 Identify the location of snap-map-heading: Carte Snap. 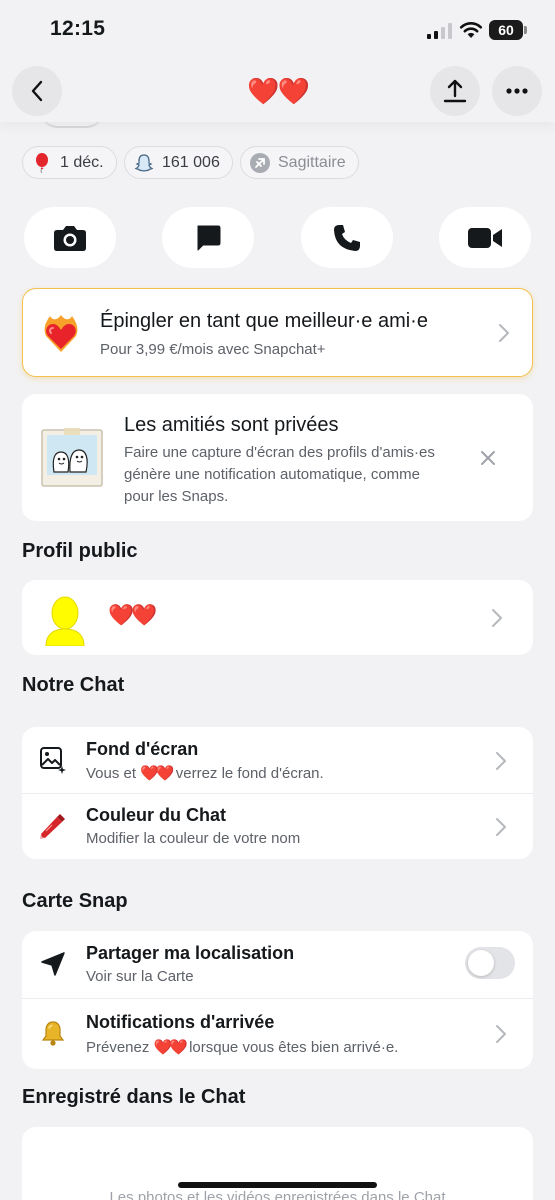
(75, 901).